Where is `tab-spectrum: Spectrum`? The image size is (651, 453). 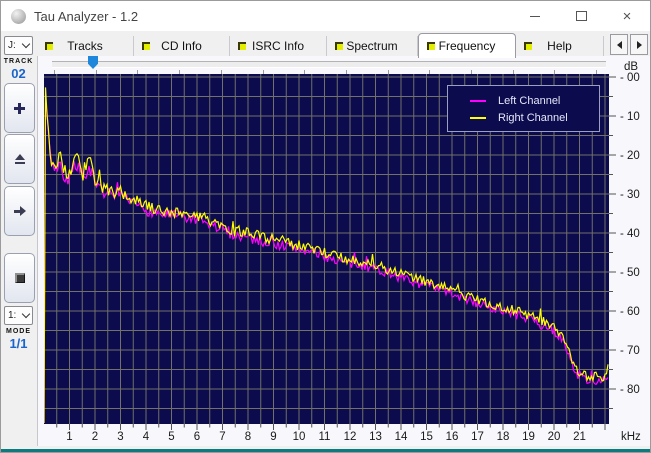 tab-spectrum: Spectrum is located at coordinates (372, 46).